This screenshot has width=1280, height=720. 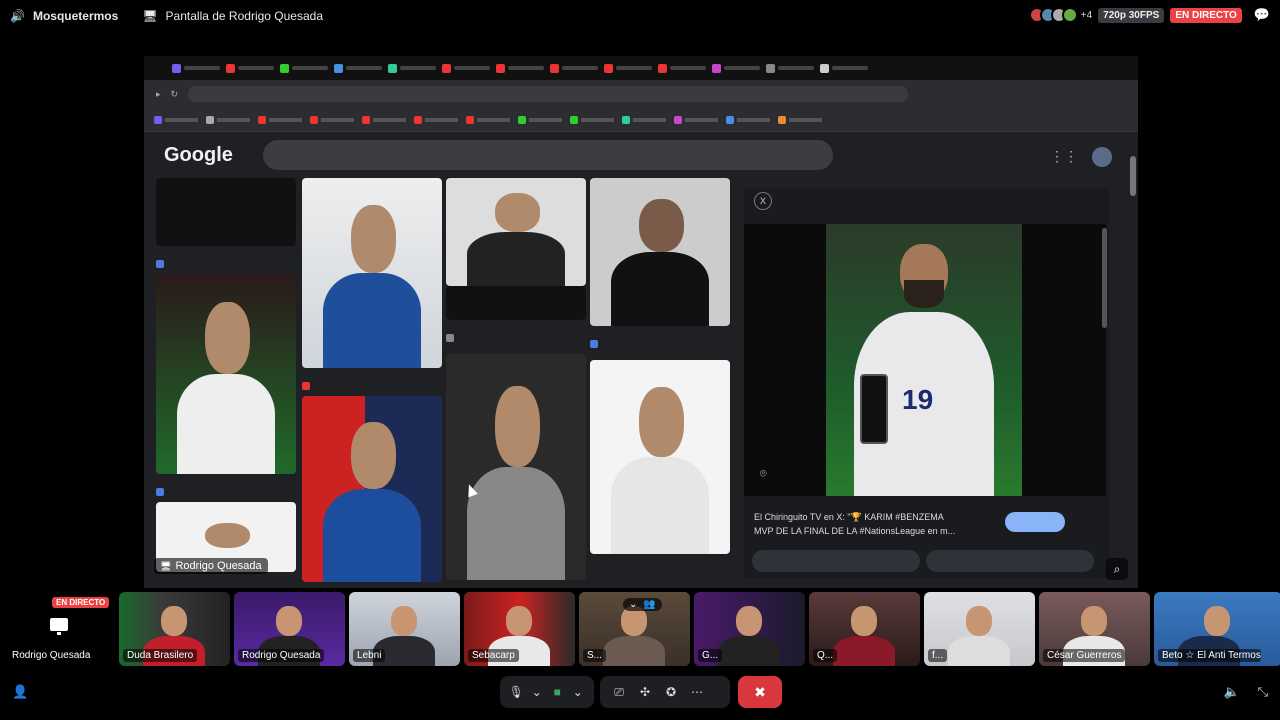 What do you see at coordinates (1064, 156) in the screenshot?
I see `apps-grid-icon: ⋮⋮` at bounding box center [1064, 156].